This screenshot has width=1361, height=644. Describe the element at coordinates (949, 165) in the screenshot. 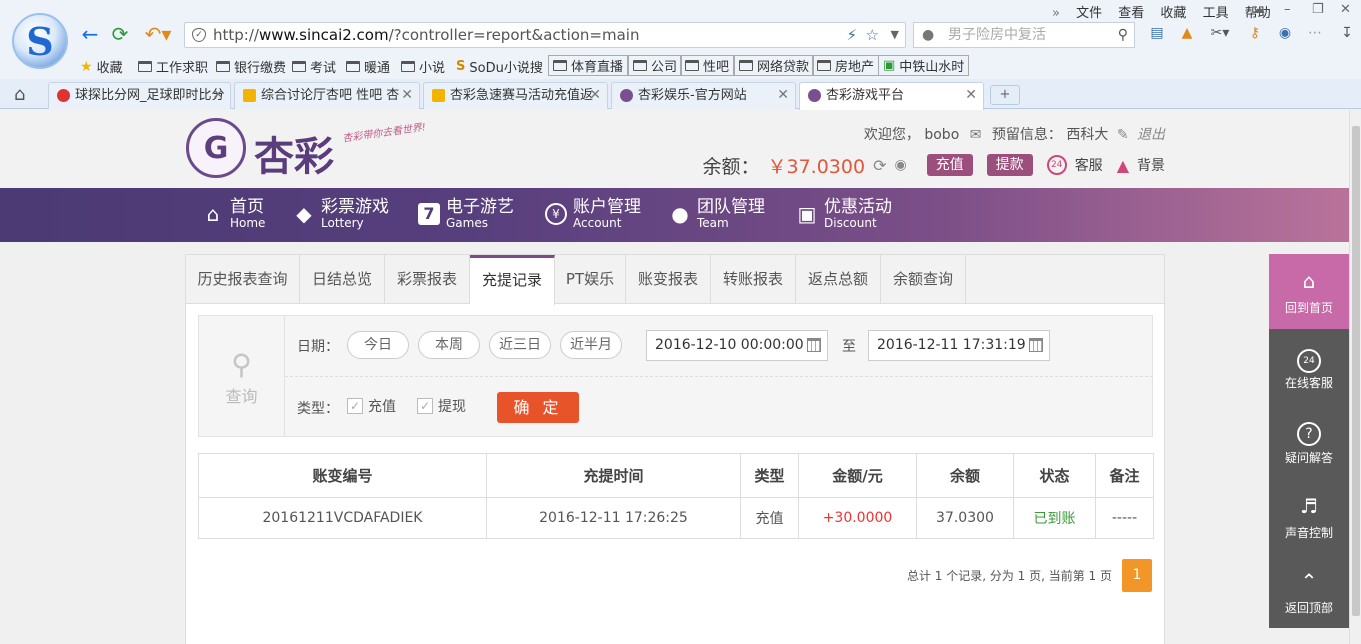

I see `deposit-button: 充值` at that location.